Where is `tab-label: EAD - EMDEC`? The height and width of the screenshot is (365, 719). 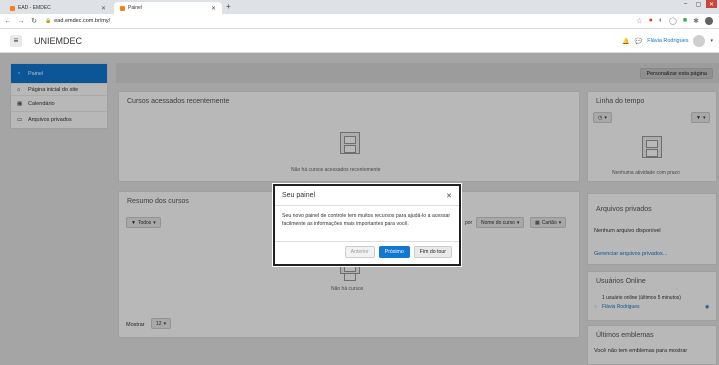 tab-label: EAD - EMDEC is located at coordinates (34, 8).